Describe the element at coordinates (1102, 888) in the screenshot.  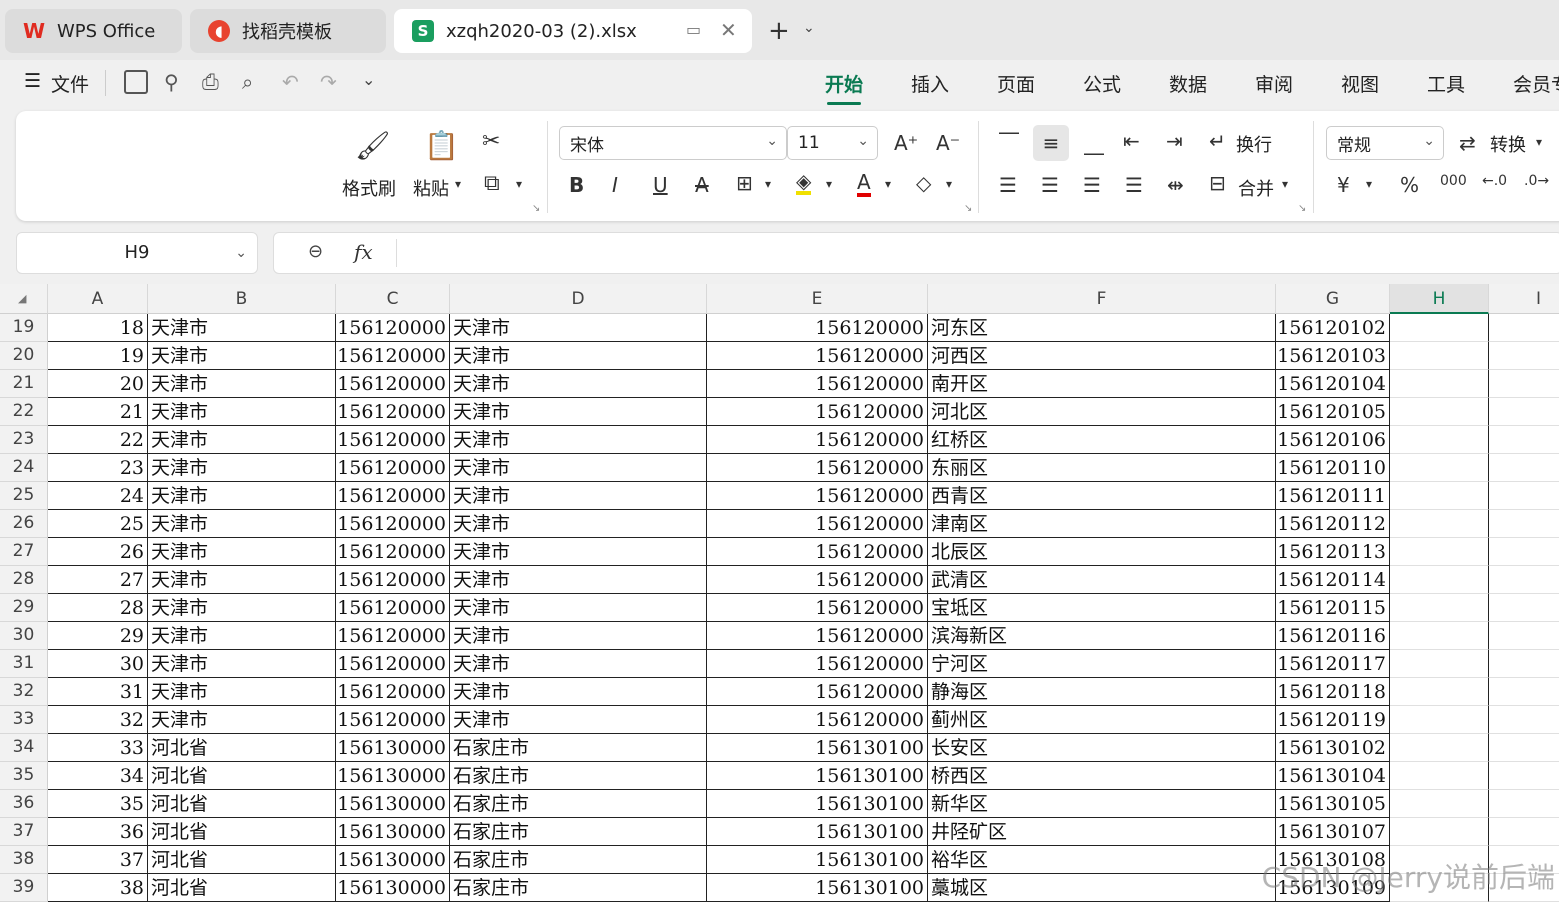
I see `cell-f: 藁城区` at that location.